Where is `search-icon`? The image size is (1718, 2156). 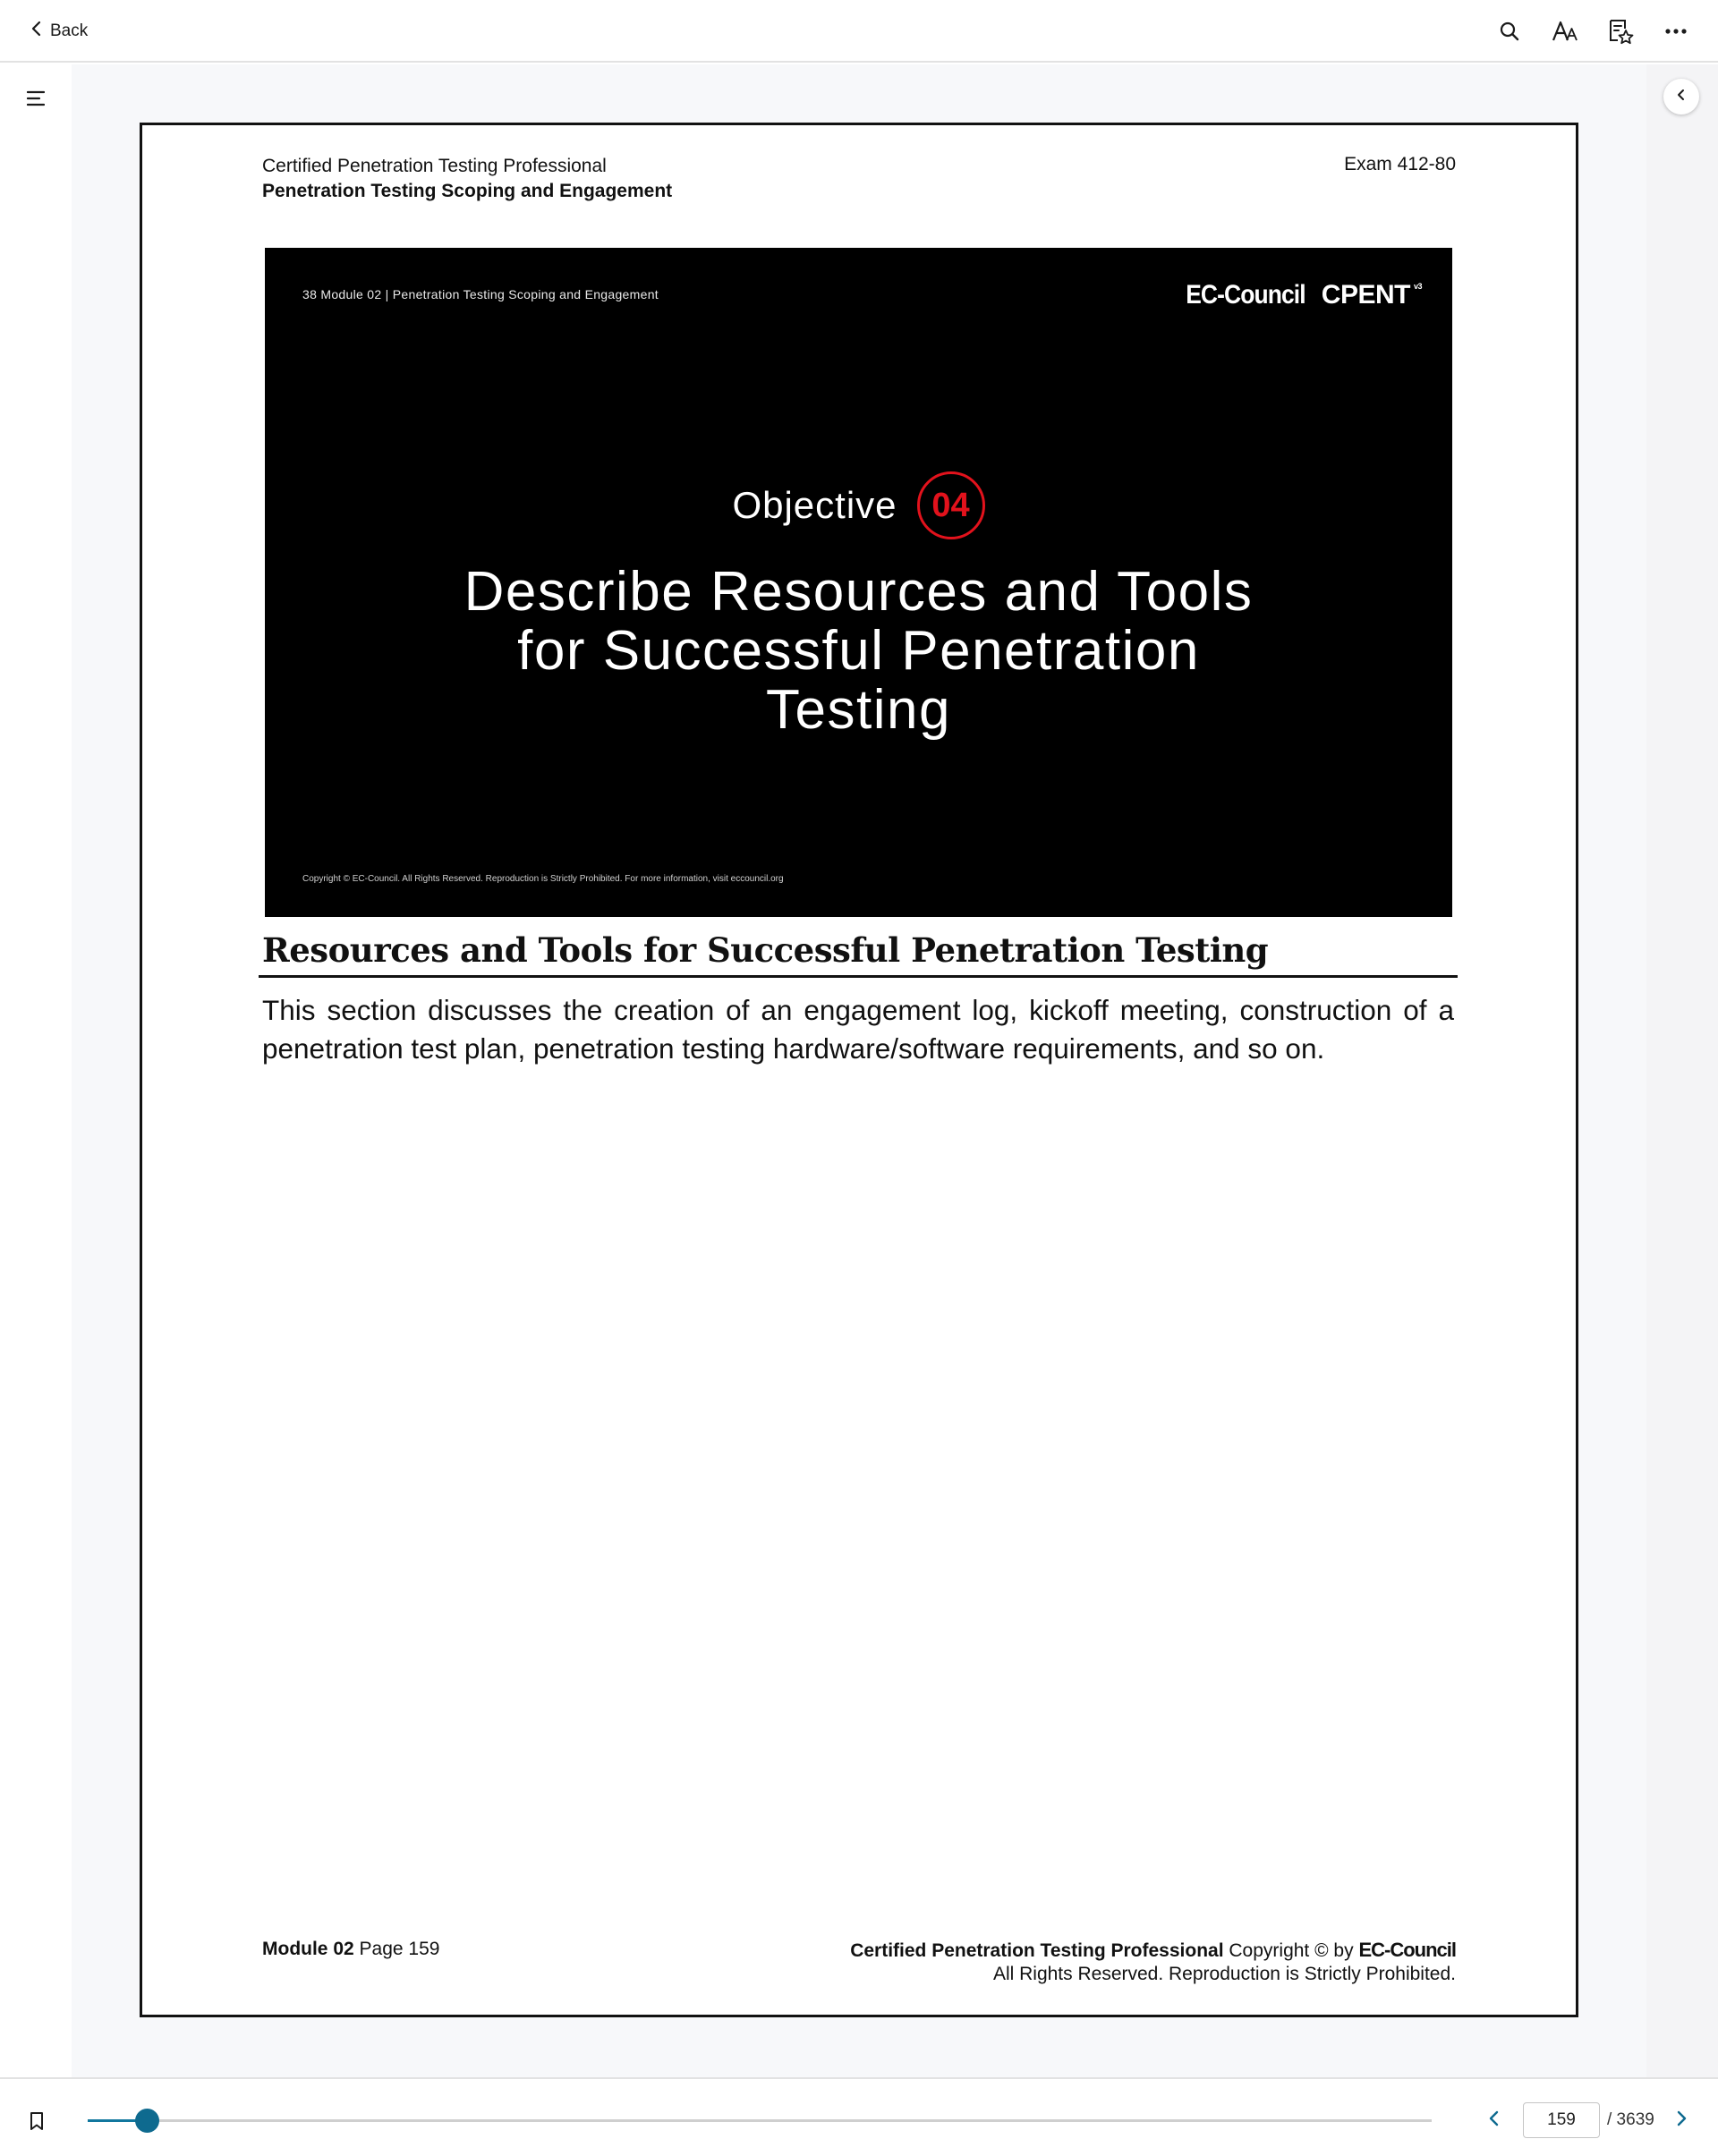 search-icon is located at coordinates (1509, 31).